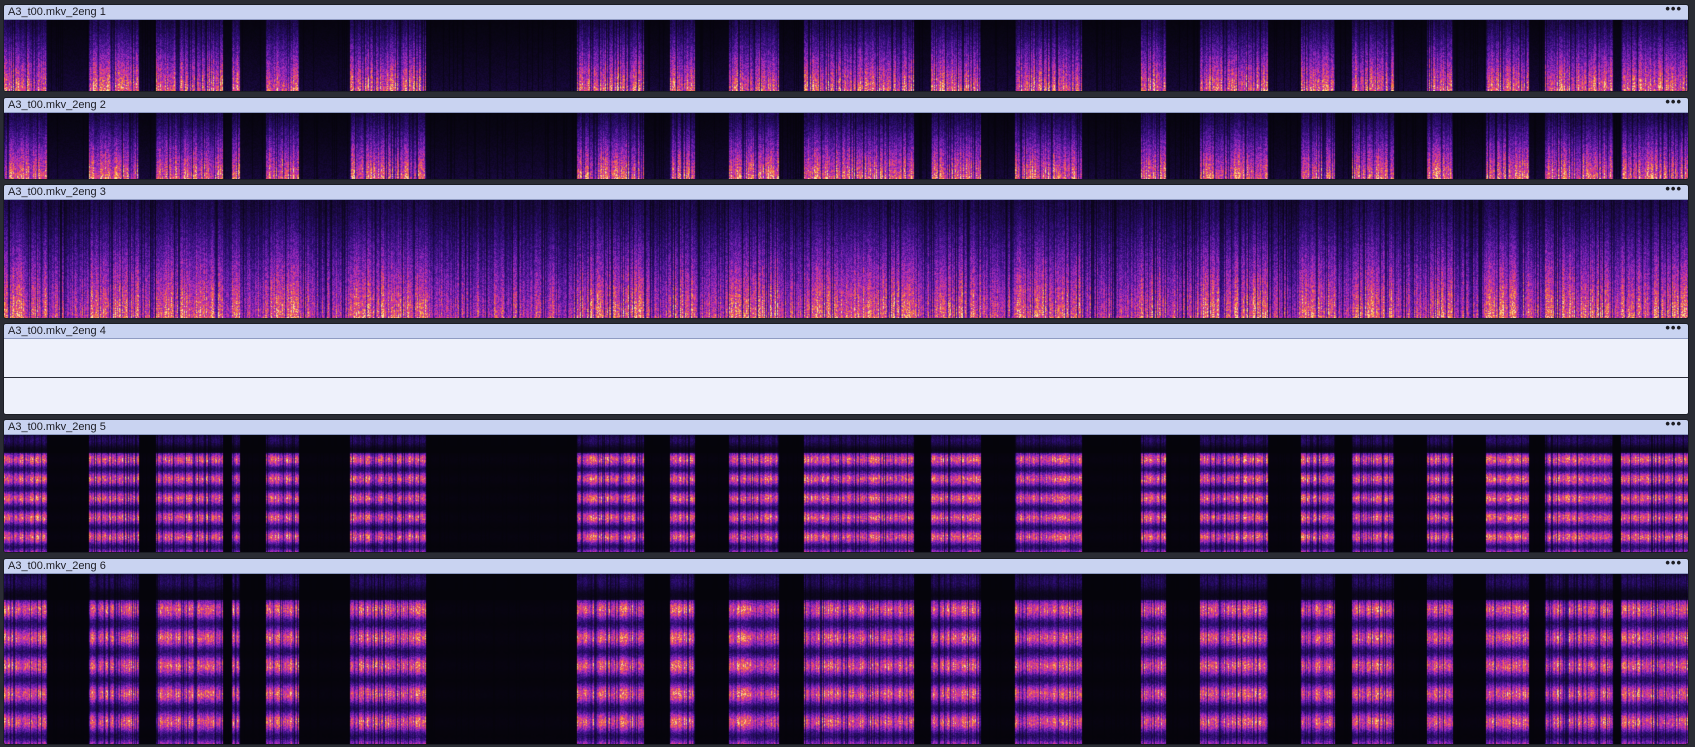 This screenshot has height=747, width=1695. What do you see at coordinates (57, 331) in the screenshot?
I see `clip-name: A3_t00.mkv_2eng 4` at bounding box center [57, 331].